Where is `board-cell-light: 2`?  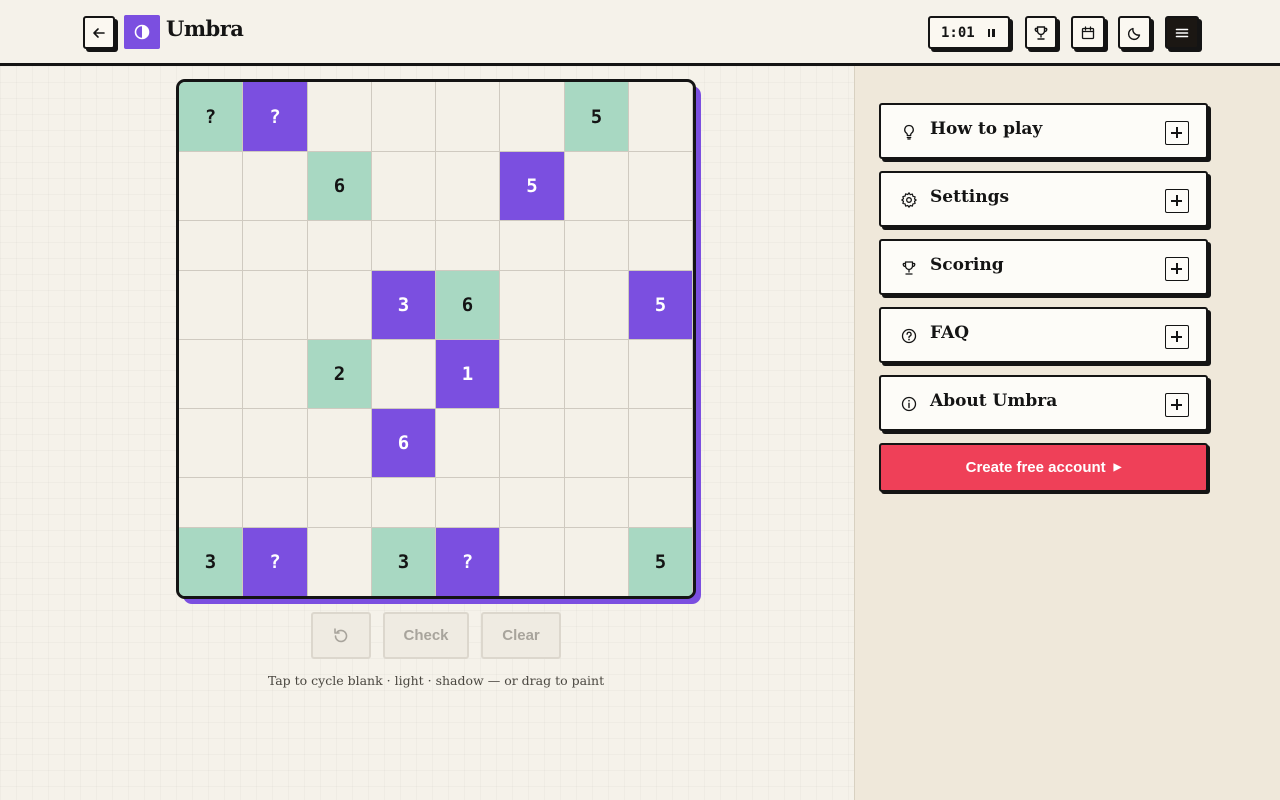 board-cell-light: 2 is located at coordinates (340, 374).